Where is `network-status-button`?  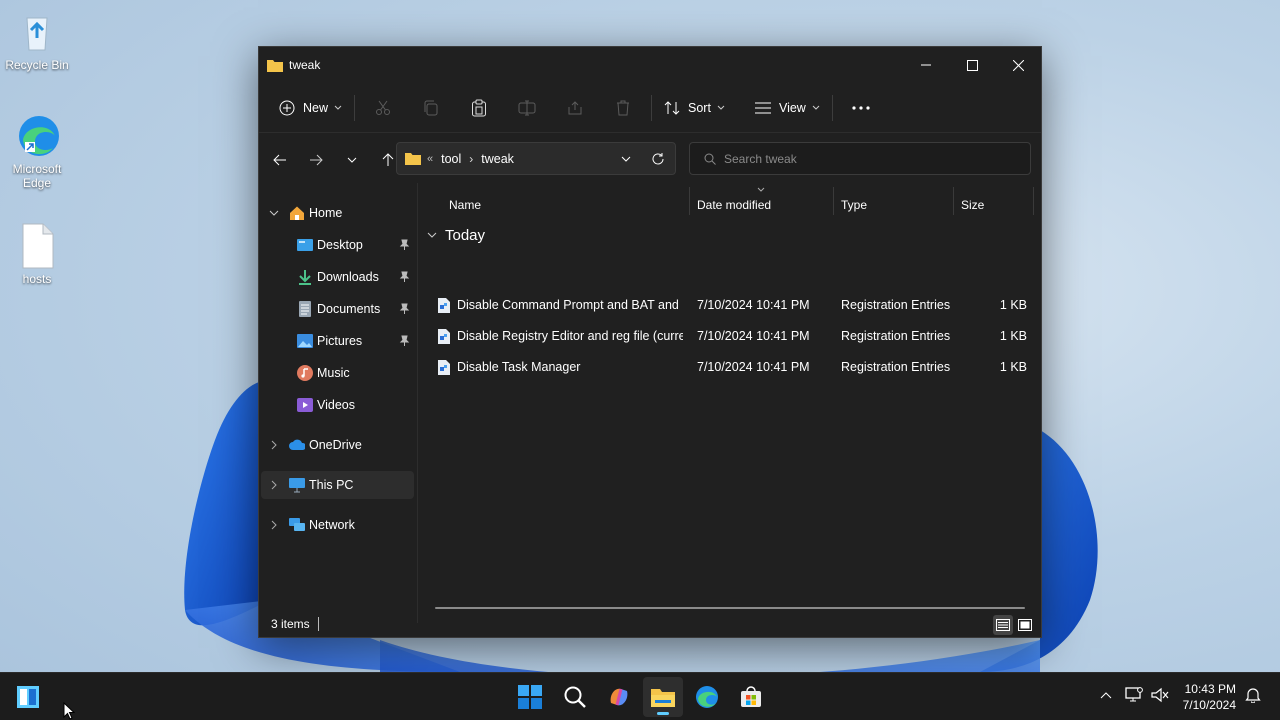
network-status-button is located at coordinates (1134, 695).